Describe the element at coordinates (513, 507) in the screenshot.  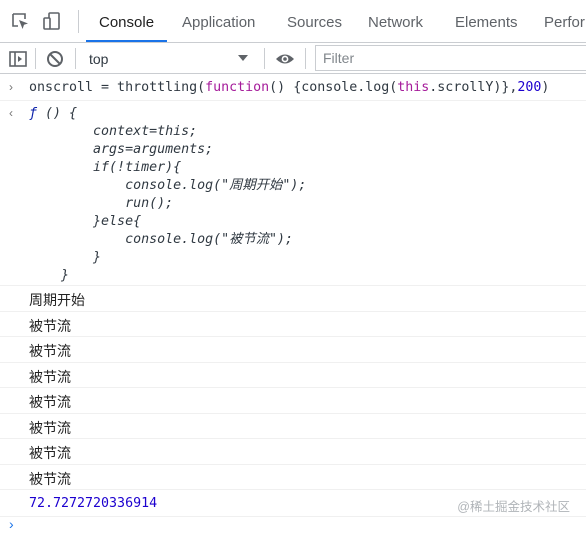
I see `watermark: @稀土掘金技术社区` at that location.